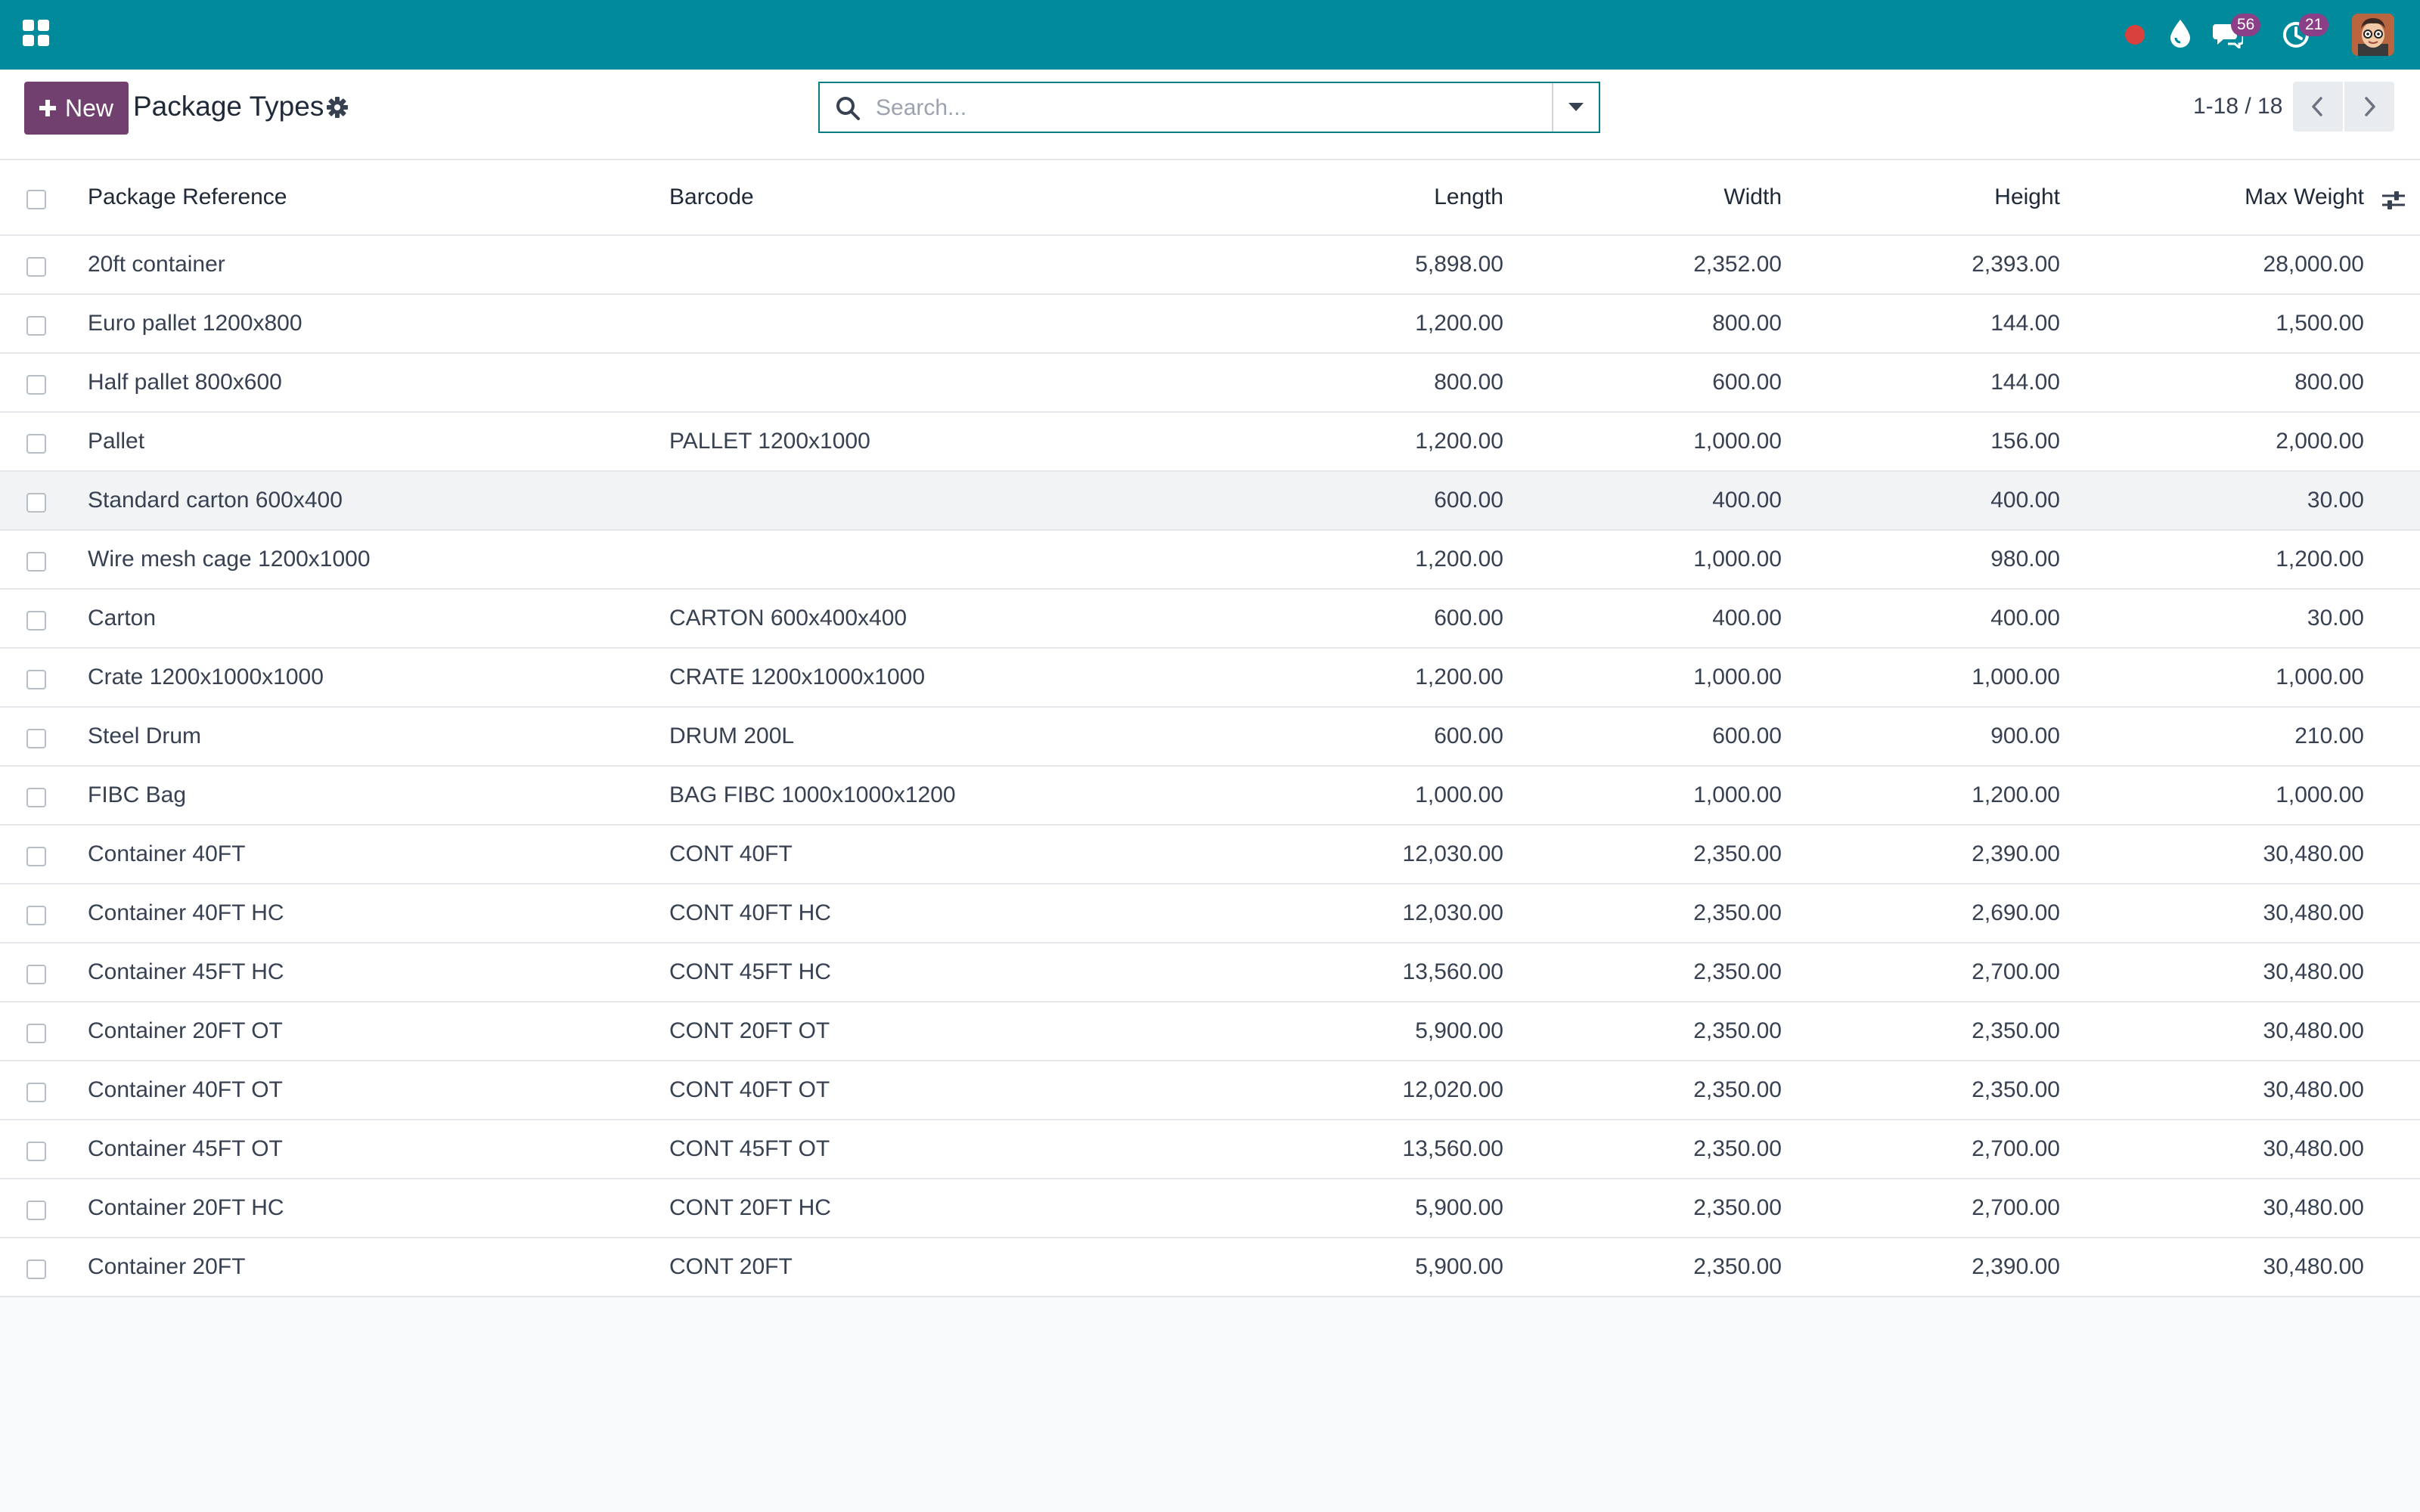  Describe the element at coordinates (1468, 197) in the screenshot. I see `column-header-length: Length` at that location.